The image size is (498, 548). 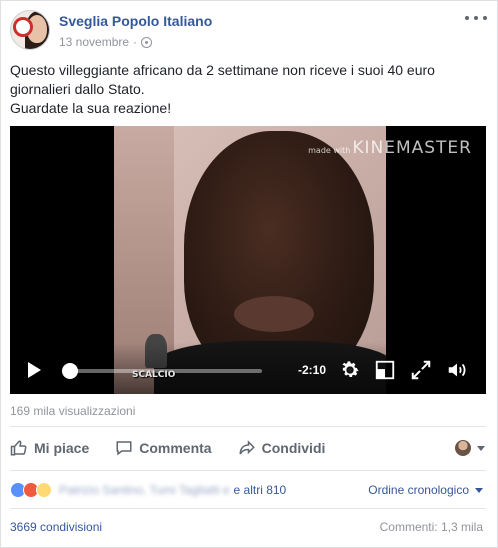 I want to click on share-label: Condividi, so click(x=293, y=448).